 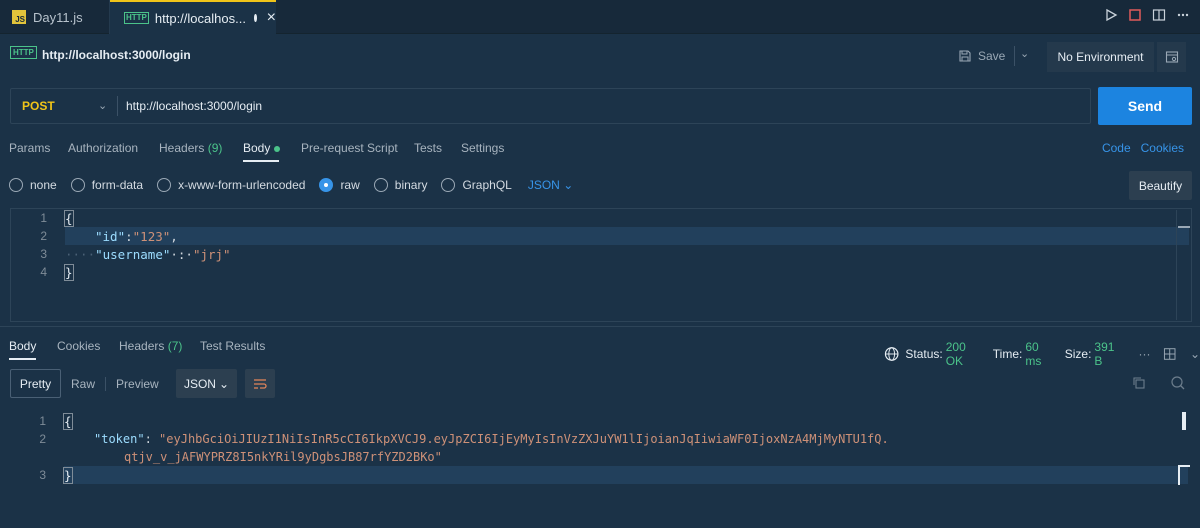 I want to click on radio-form-data: form-data, so click(x=107, y=185).